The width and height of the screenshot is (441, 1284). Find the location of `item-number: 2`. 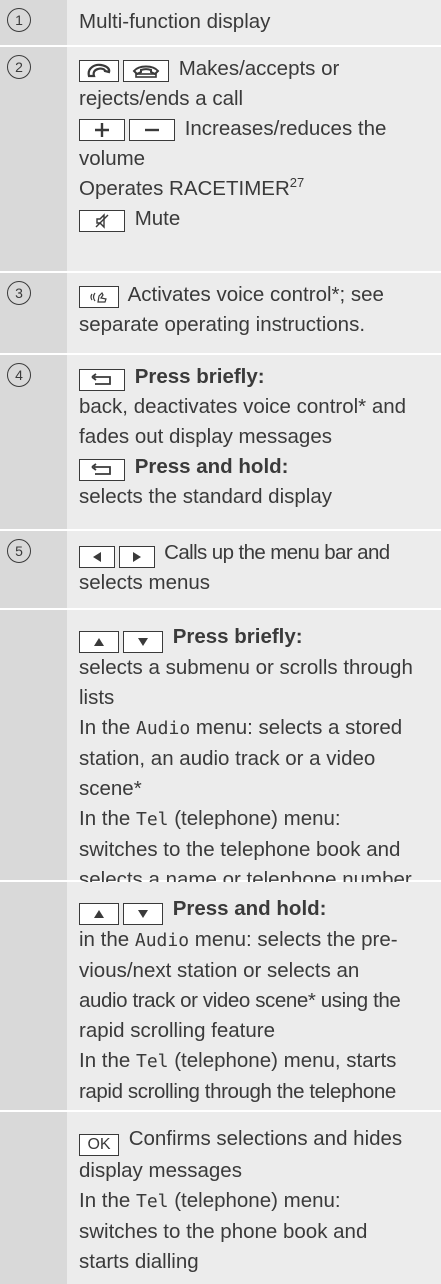

item-number: 2 is located at coordinates (19, 67).